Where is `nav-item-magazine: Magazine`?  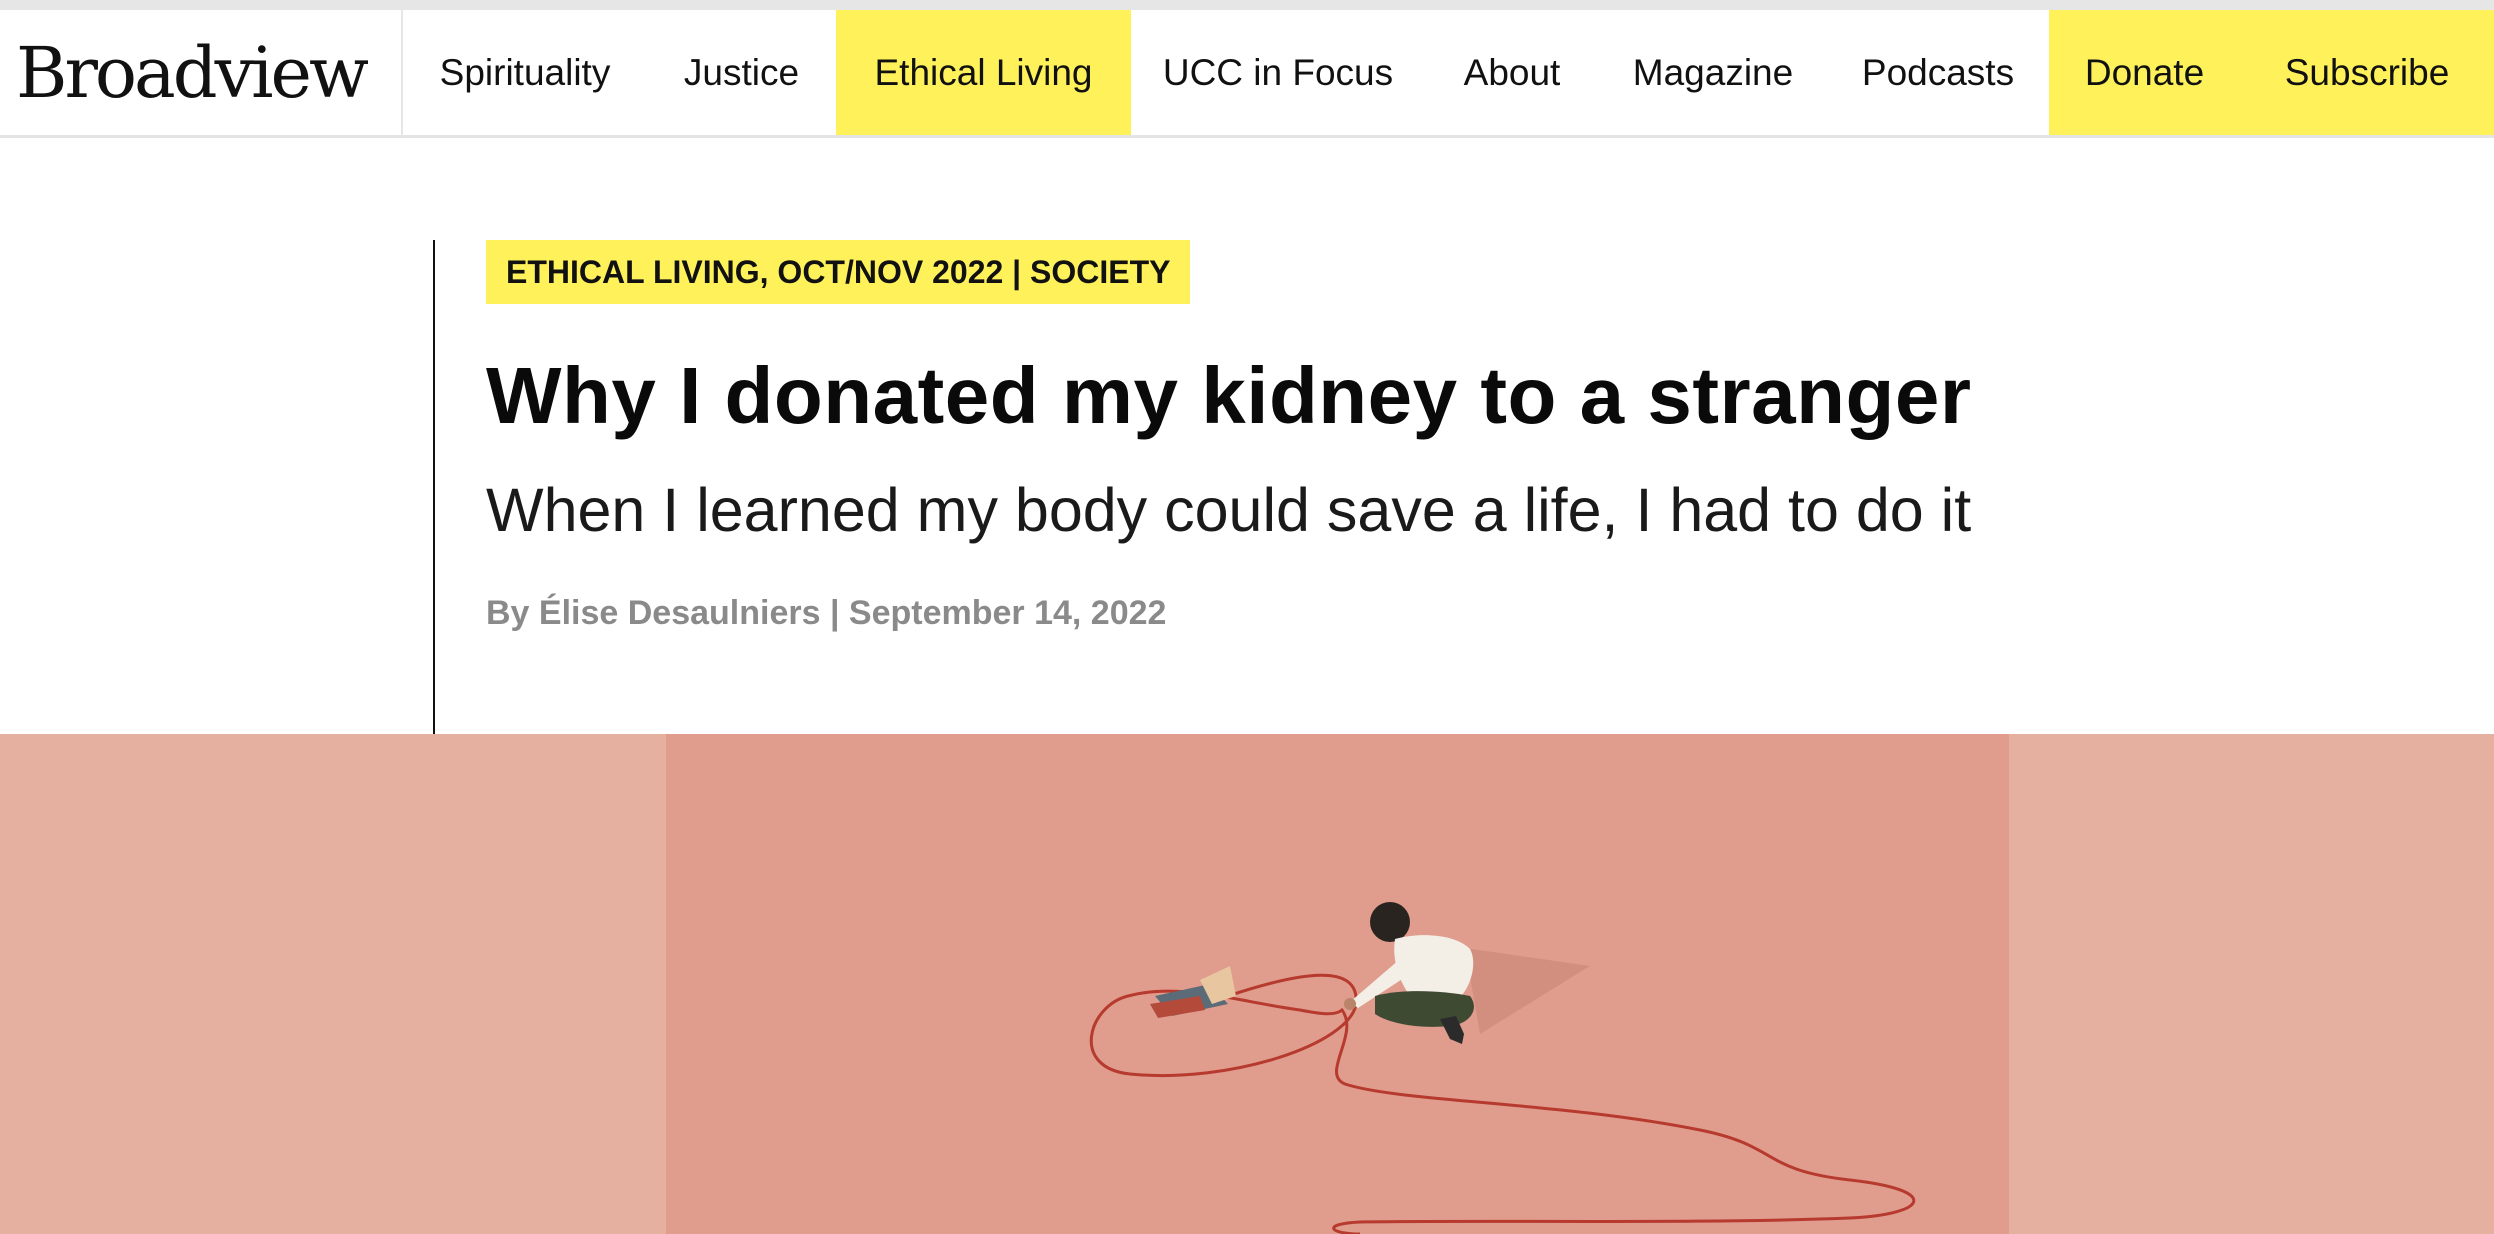
nav-item-magazine: Magazine is located at coordinates (1713, 72).